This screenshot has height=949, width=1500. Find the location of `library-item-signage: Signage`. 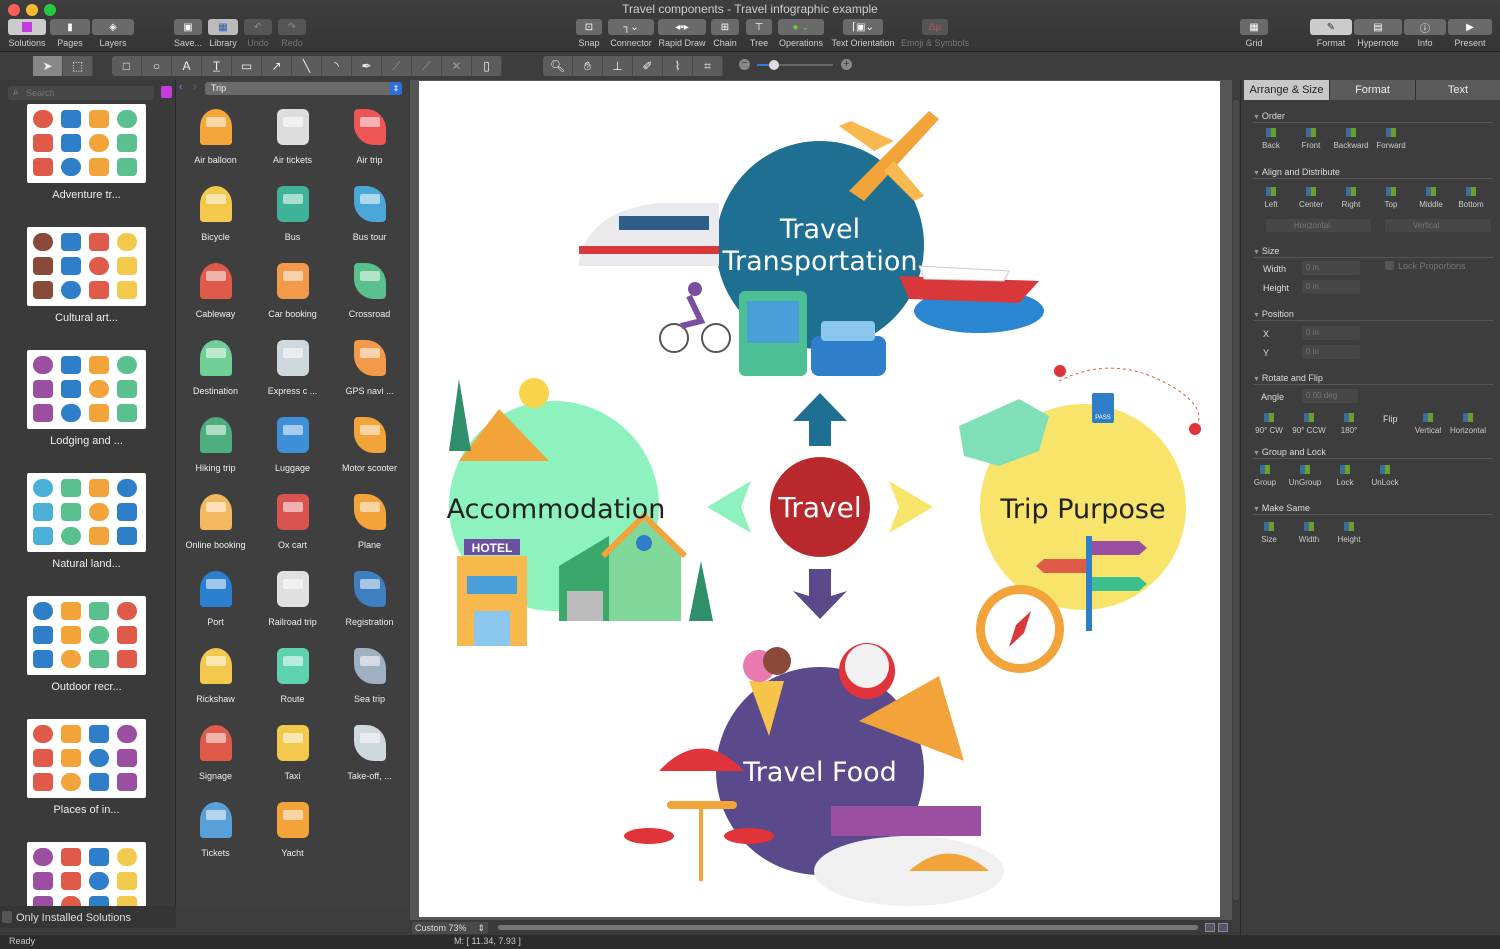

library-item-signage: Signage is located at coordinates (215, 756).